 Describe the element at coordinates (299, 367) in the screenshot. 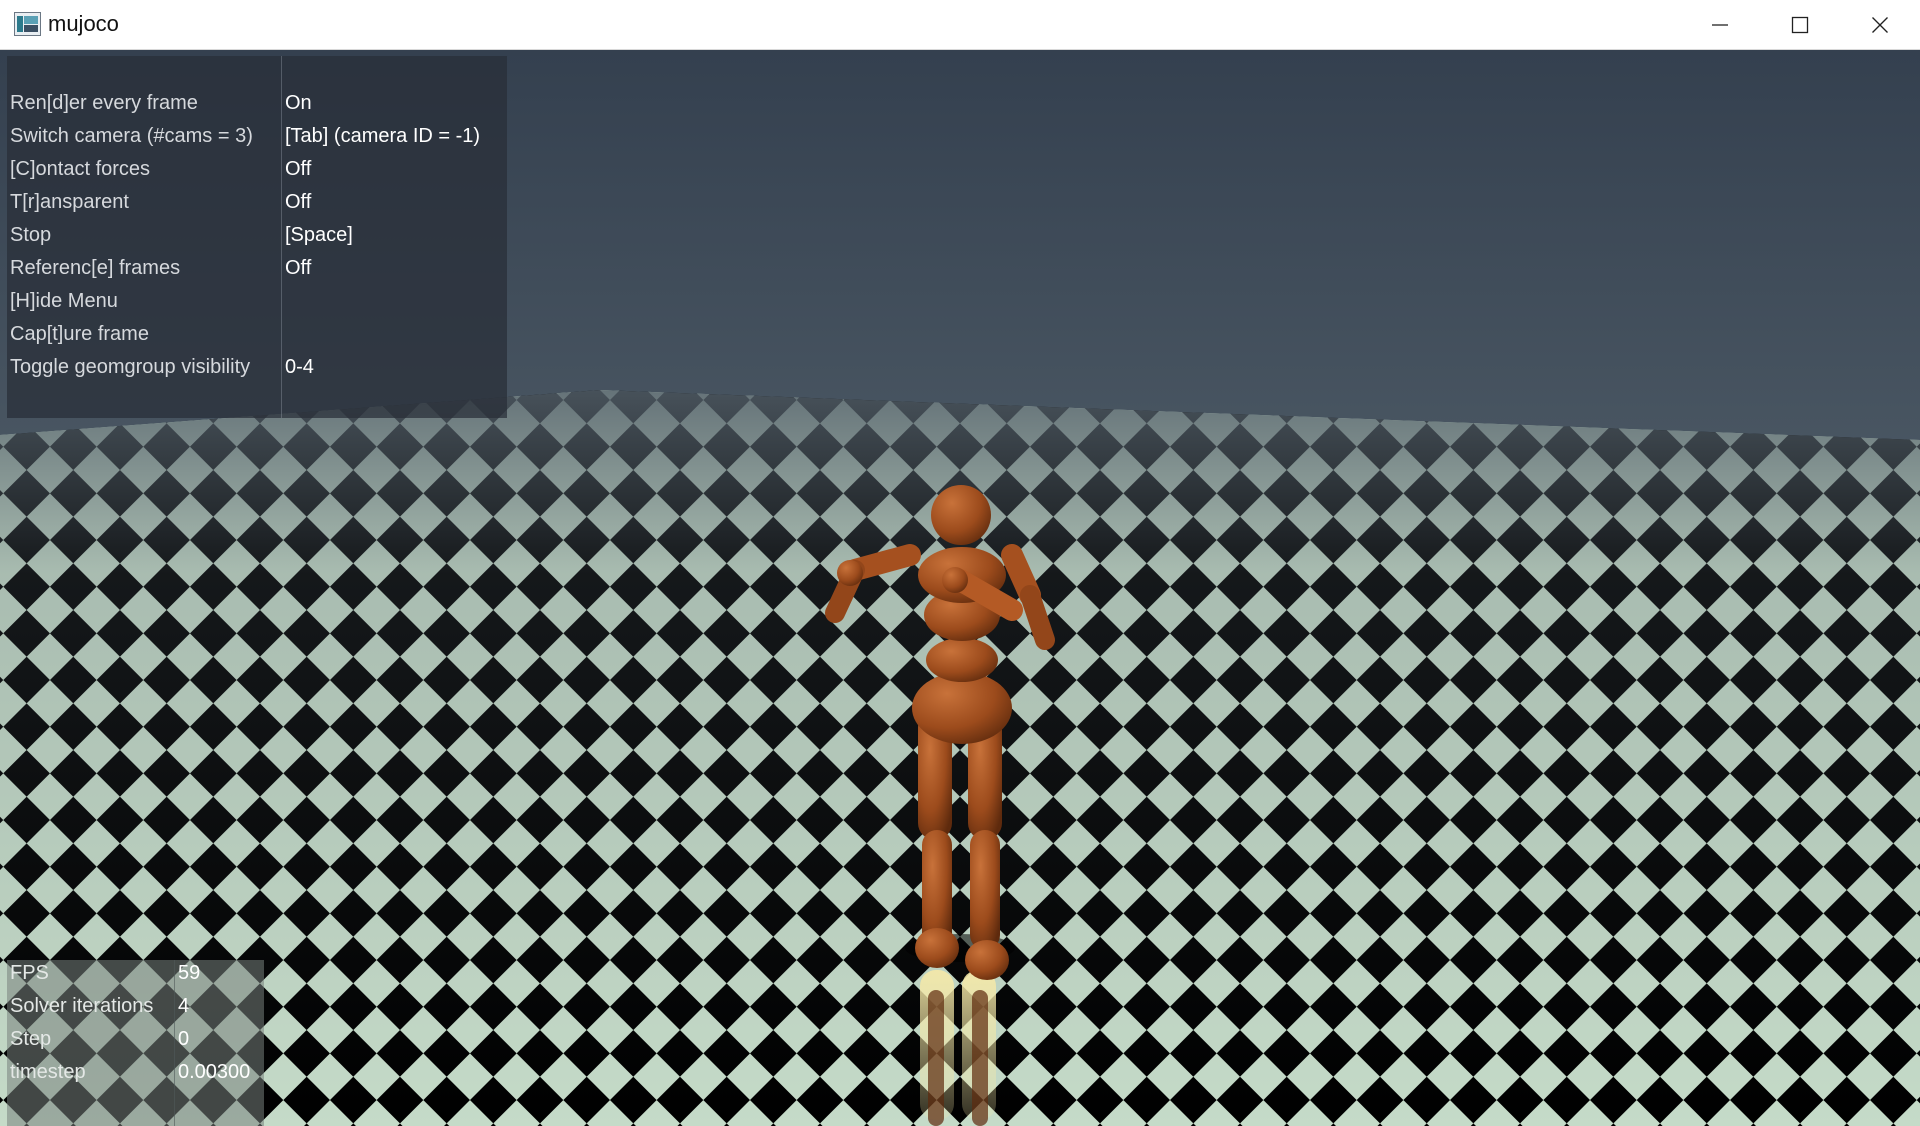

I see `menu-item-value: 0-4` at that location.